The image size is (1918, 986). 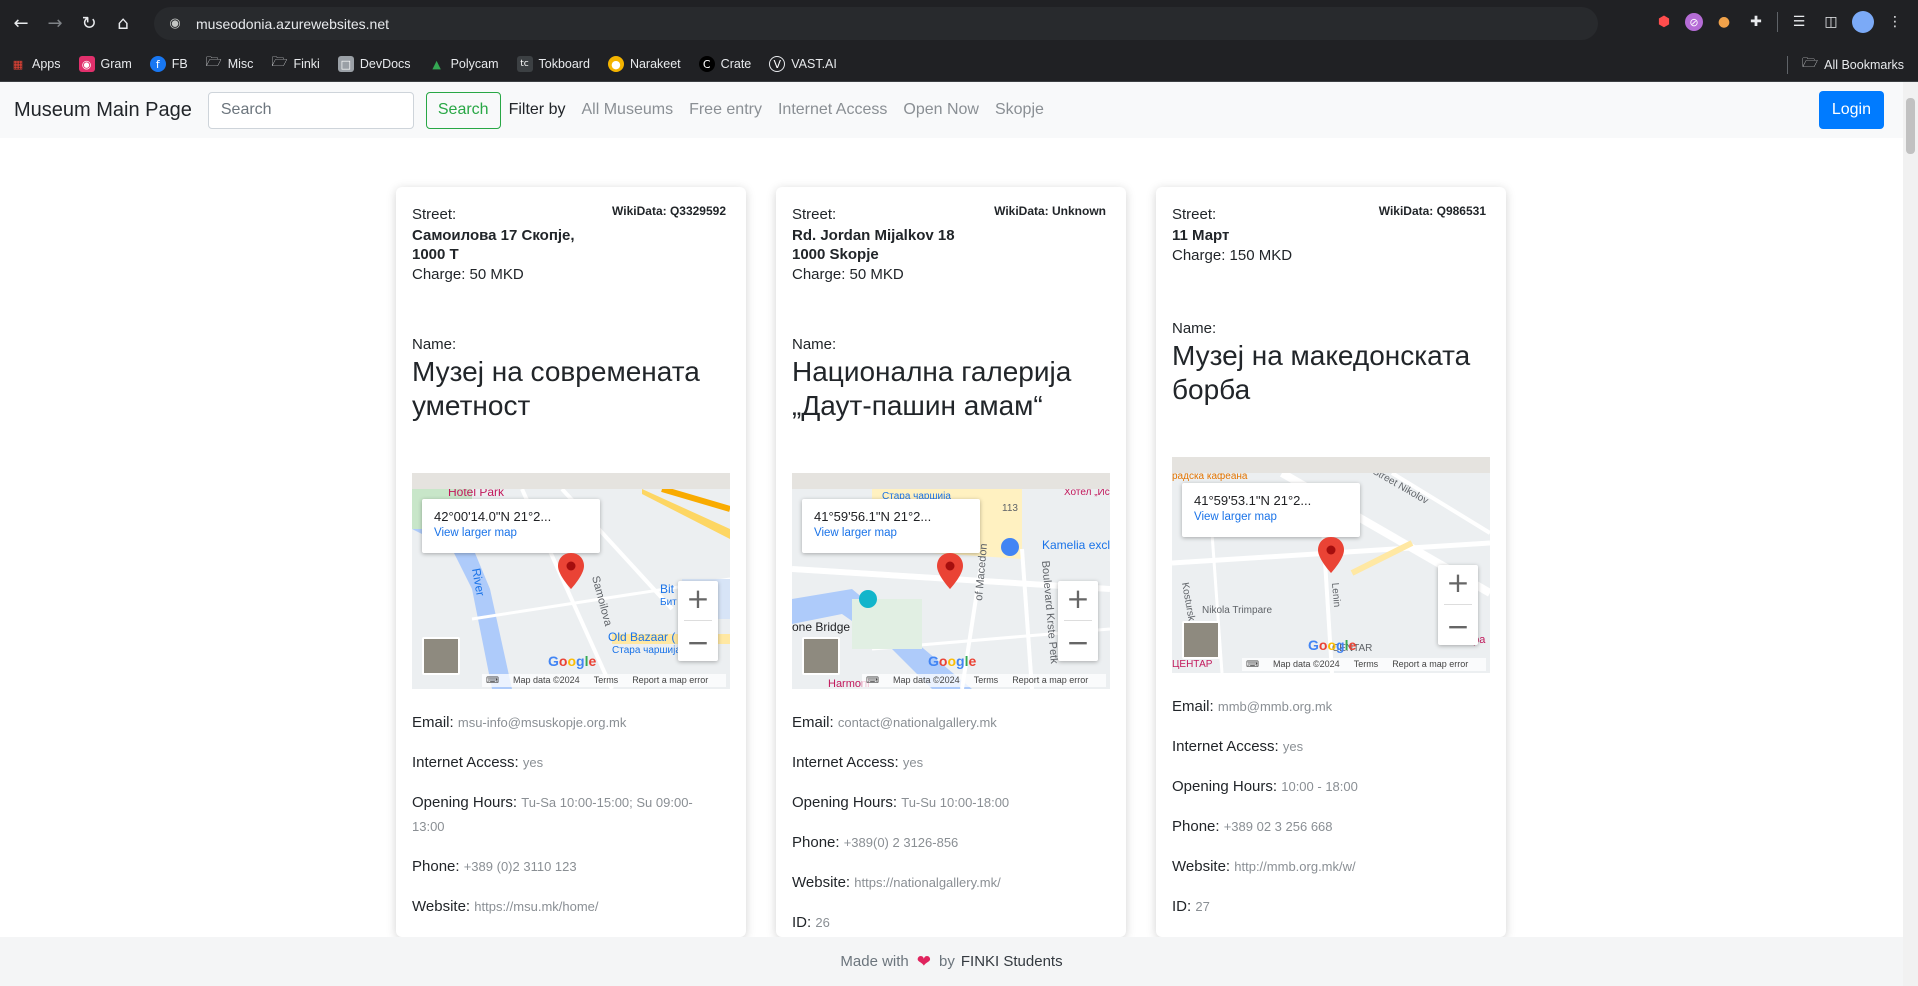 What do you see at coordinates (1910, 534) in the screenshot?
I see `page-scrollbar` at bounding box center [1910, 534].